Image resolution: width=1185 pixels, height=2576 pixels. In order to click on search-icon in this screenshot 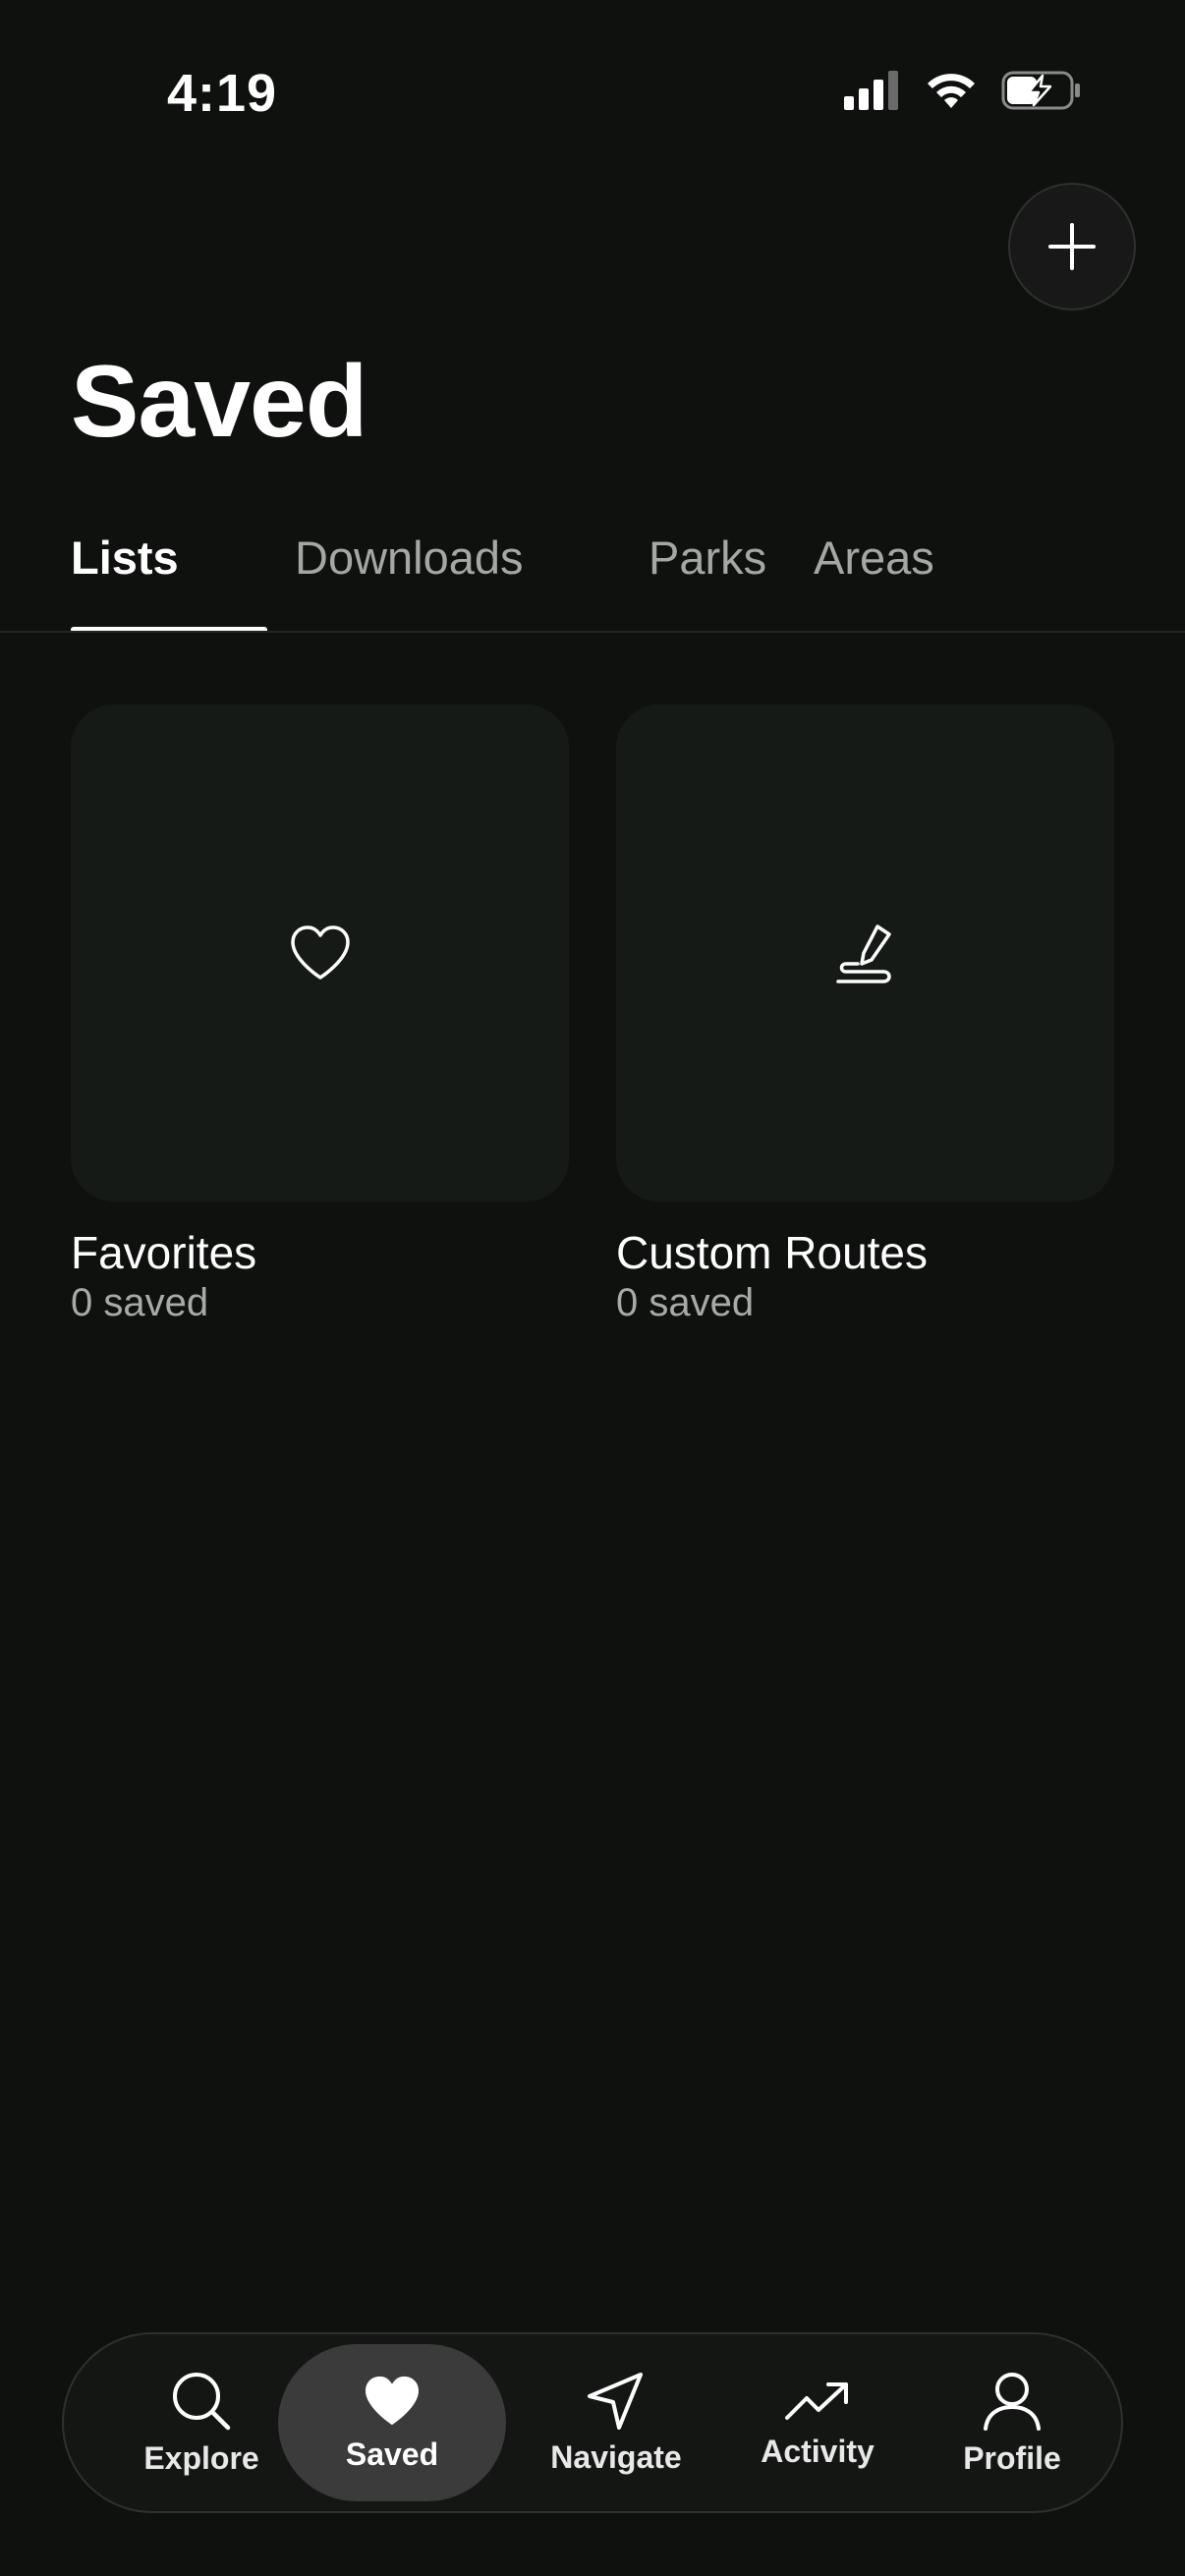, I will do `click(202, 2401)`.